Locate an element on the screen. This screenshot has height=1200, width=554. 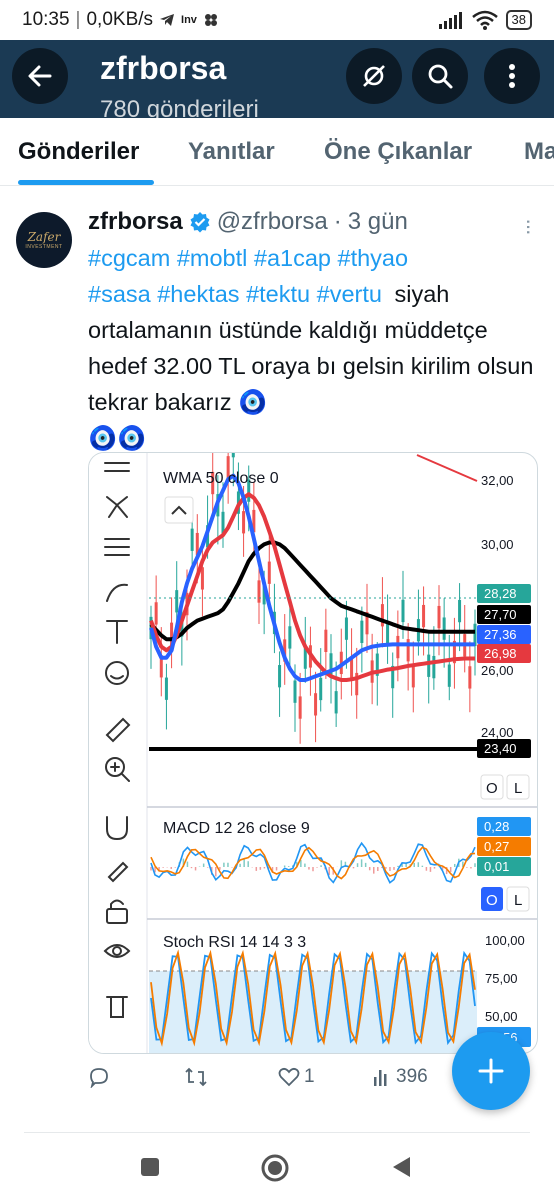
back-nav-icon is located at coordinates (401, 1167).